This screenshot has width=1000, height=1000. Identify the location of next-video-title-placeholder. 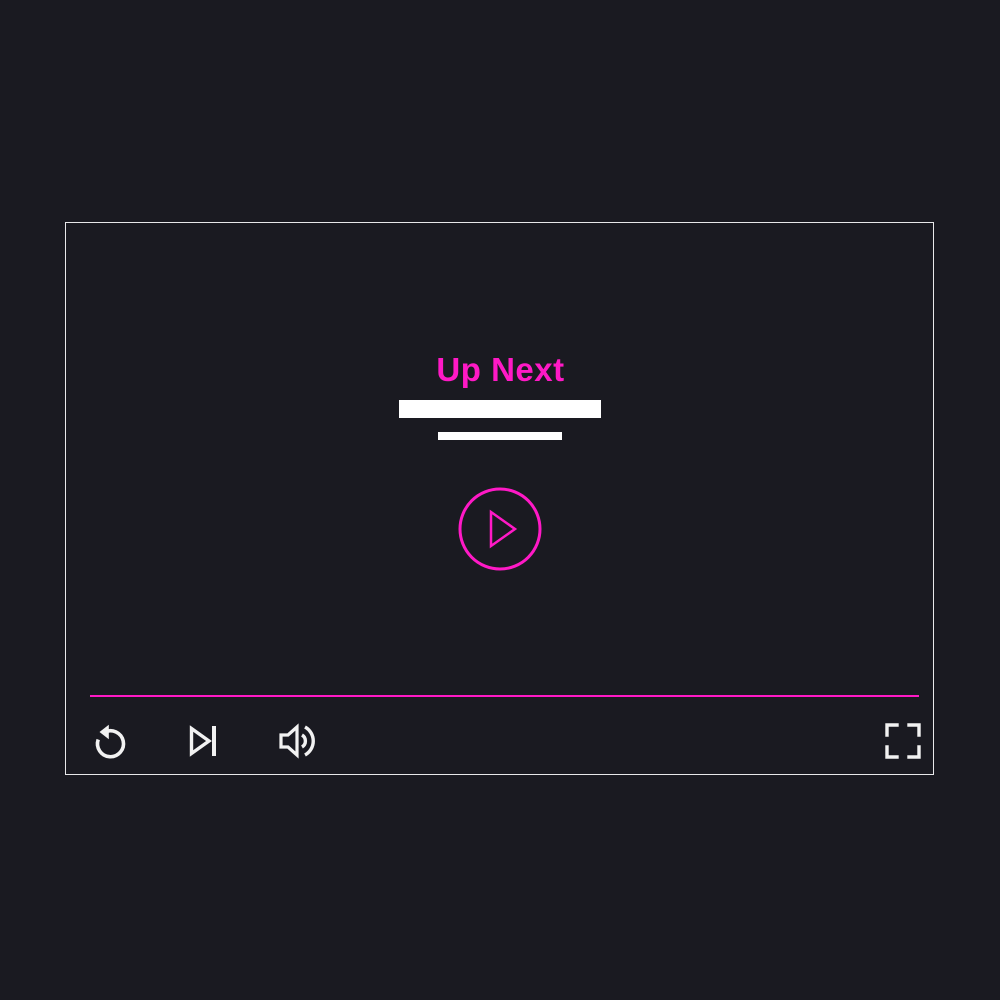
(500, 409).